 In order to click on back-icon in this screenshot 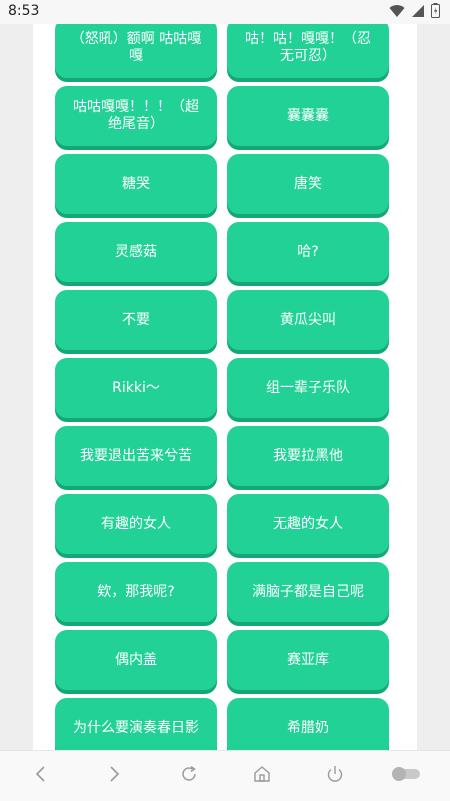, I will do `click(41, 776)`.